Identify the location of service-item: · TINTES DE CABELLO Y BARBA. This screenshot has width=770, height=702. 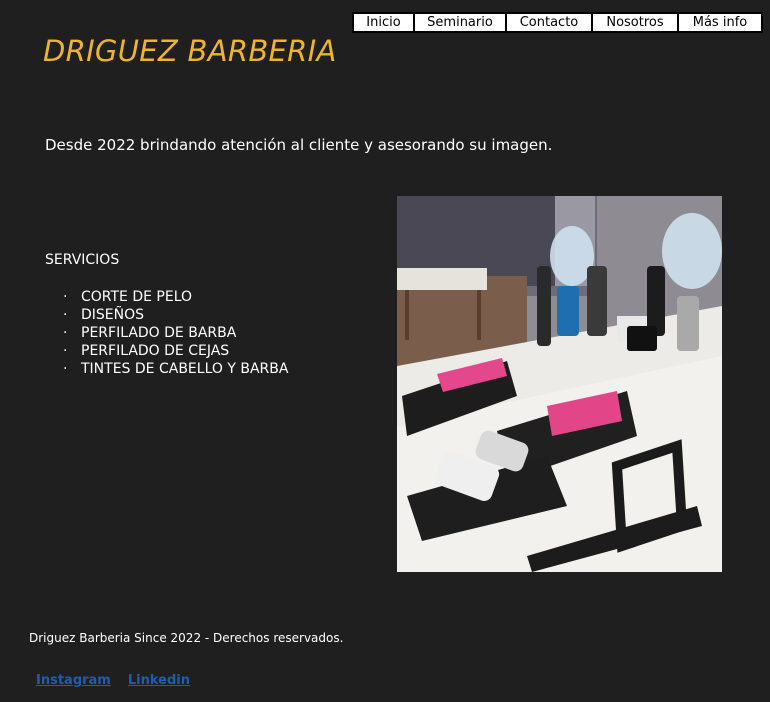
(175, 369).